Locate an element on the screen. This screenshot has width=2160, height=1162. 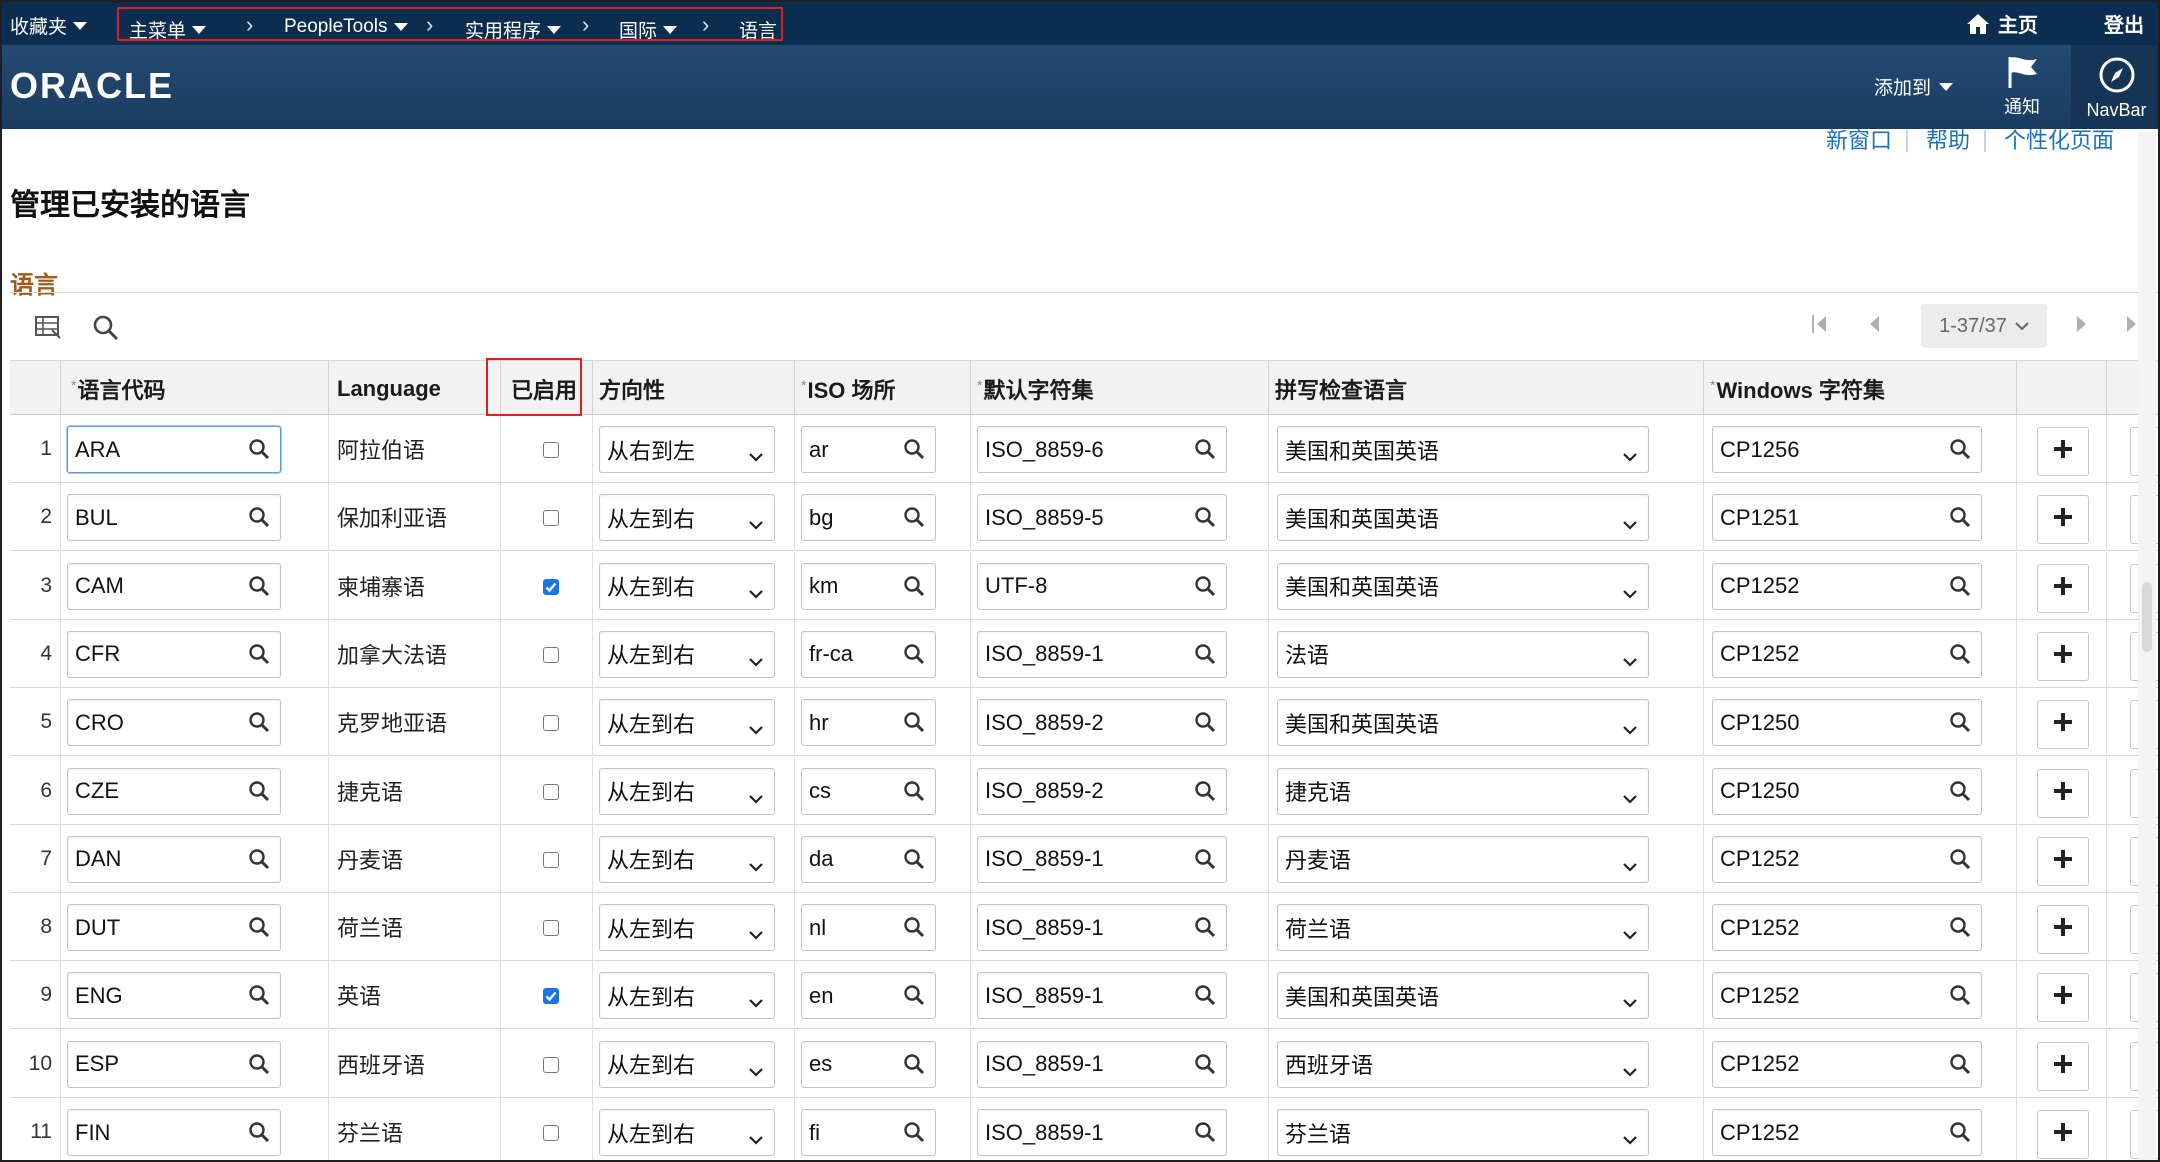
iso-locale-input: hr is located at coordinates (868, 723).